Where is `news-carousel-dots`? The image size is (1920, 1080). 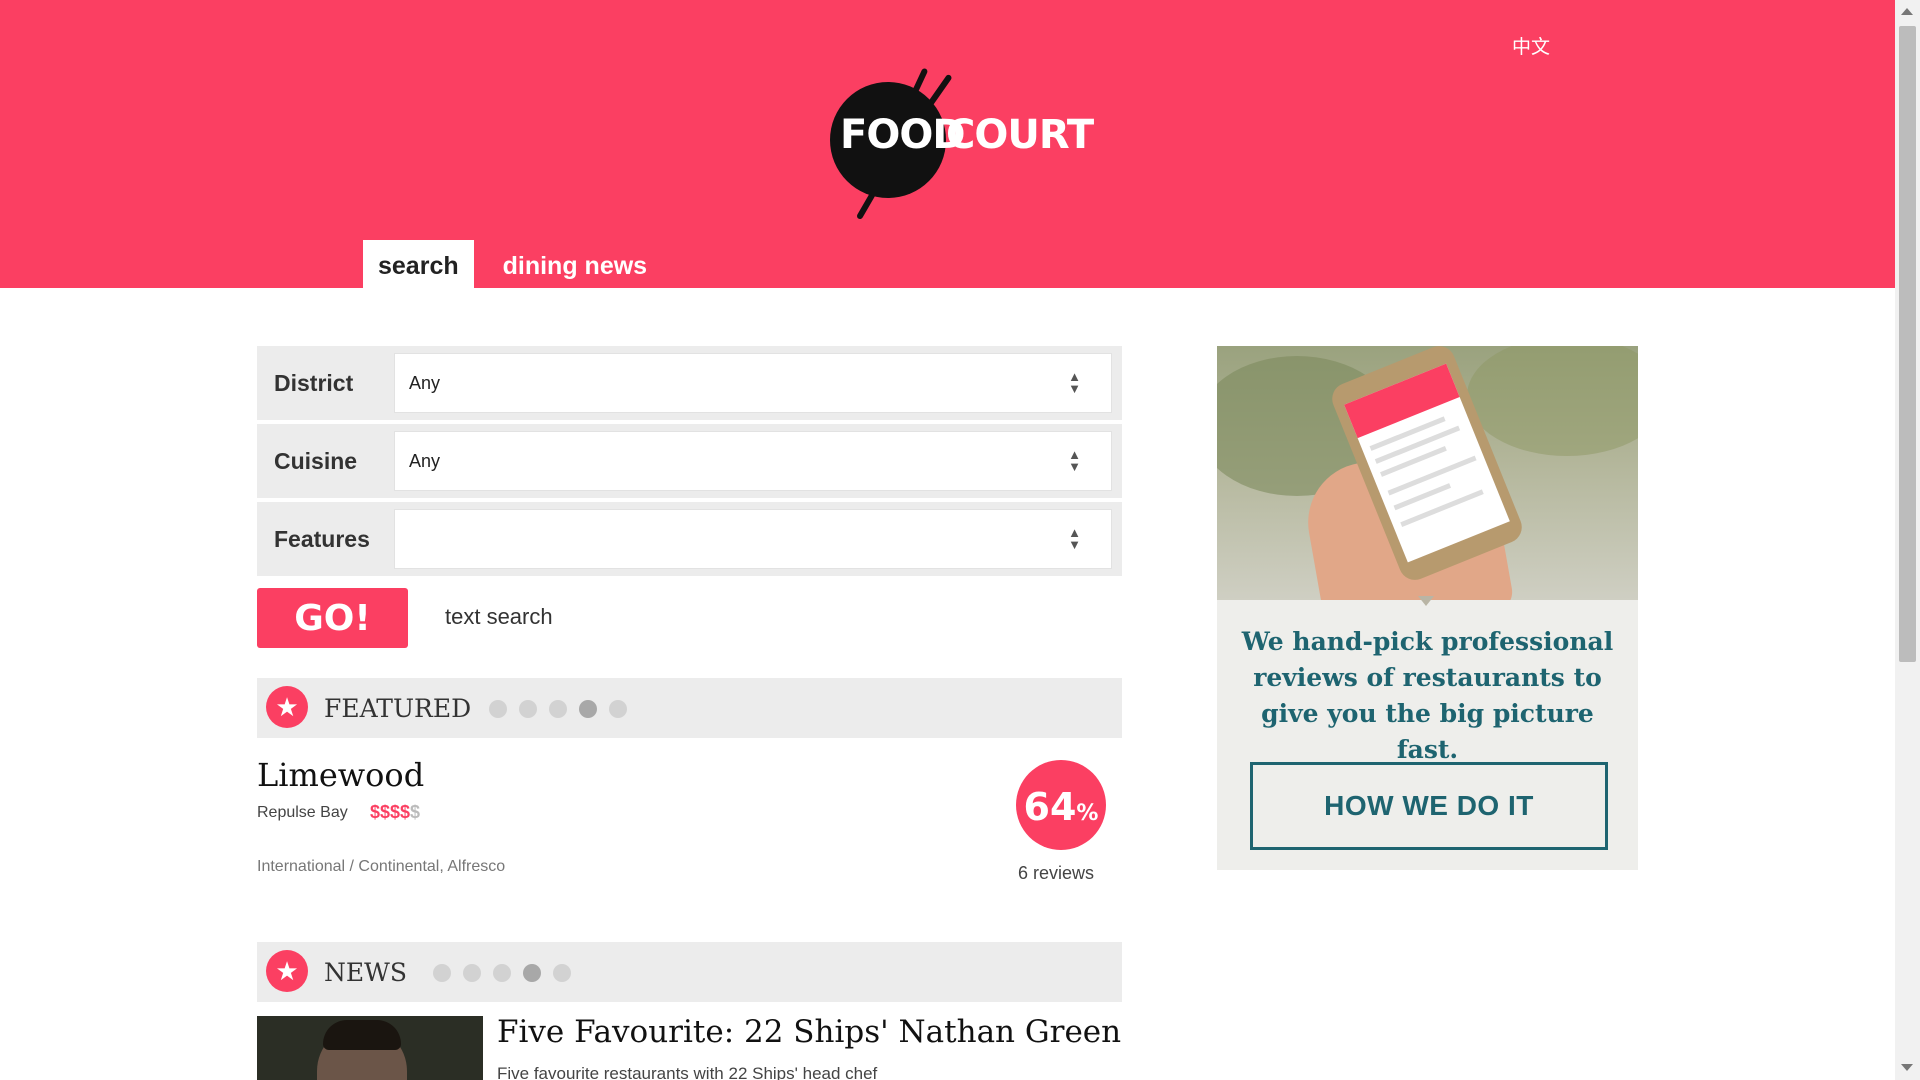
news-carousel-dots is located at coordinates (508, 973).